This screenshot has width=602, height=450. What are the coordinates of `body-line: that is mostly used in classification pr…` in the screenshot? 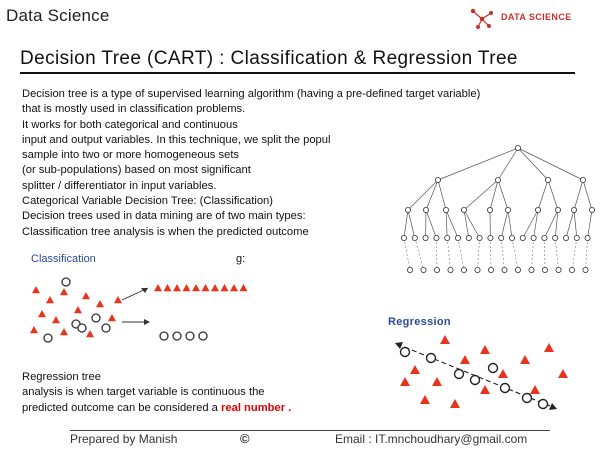 It's located at (134, 109).